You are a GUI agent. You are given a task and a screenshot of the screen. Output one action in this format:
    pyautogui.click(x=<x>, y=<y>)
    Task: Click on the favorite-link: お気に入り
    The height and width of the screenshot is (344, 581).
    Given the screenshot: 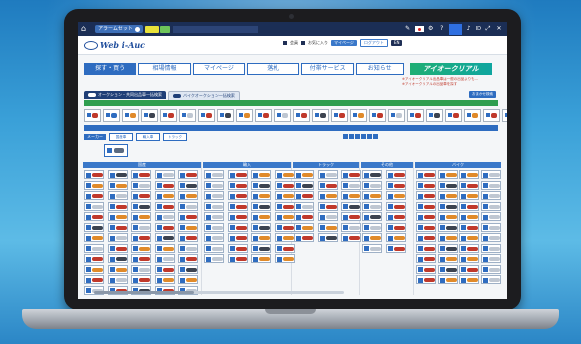 What is the action you would take?
    pyautogui.click(x=318, y=43)
    